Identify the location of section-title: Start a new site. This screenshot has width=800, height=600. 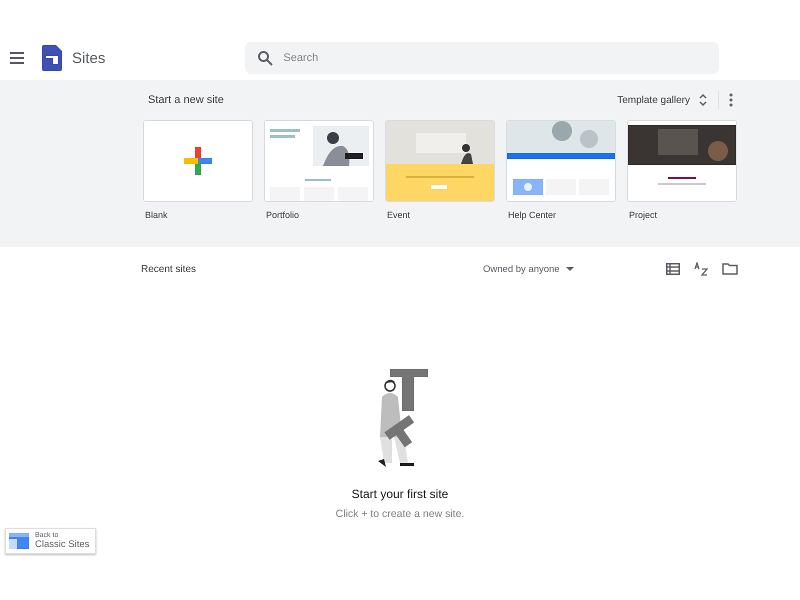
(186, 100).